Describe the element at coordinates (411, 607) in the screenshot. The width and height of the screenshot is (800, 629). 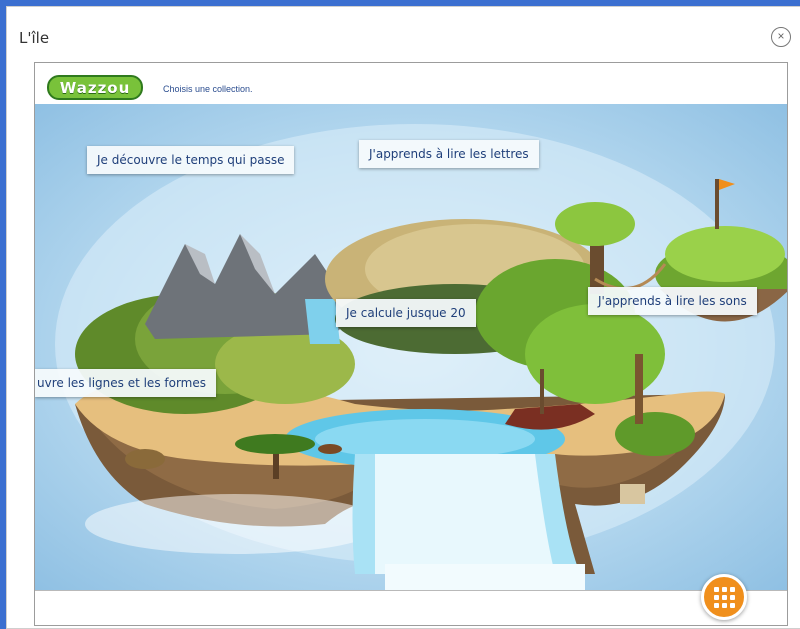
I see `frame-footer` at that location.